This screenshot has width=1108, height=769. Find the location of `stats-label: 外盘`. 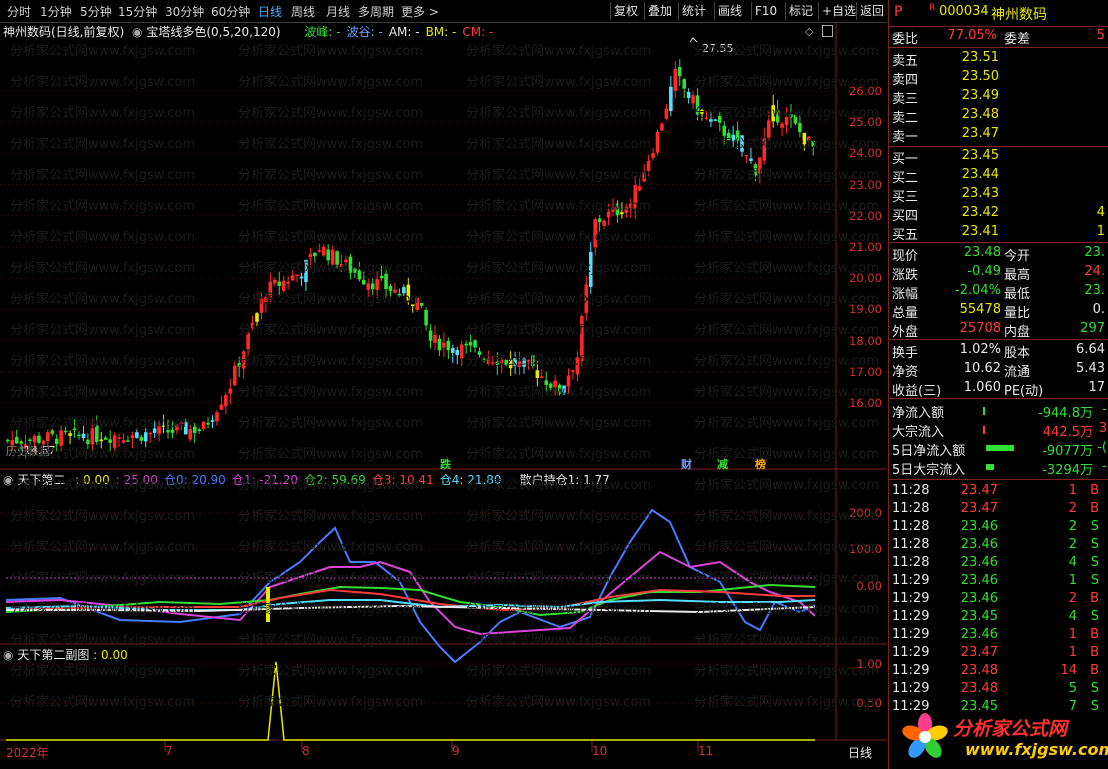

stats-label: 外盘 is located at coordinates (905, 332).